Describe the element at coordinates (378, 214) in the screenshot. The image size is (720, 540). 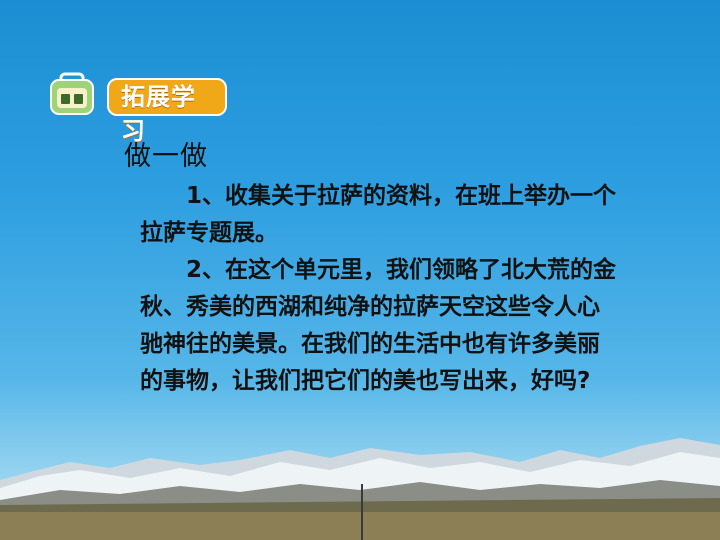
I see `task-paragraph-1: 1、收集关于拉萨的资料，在班上举办一个拉萨专题展。` at that location.